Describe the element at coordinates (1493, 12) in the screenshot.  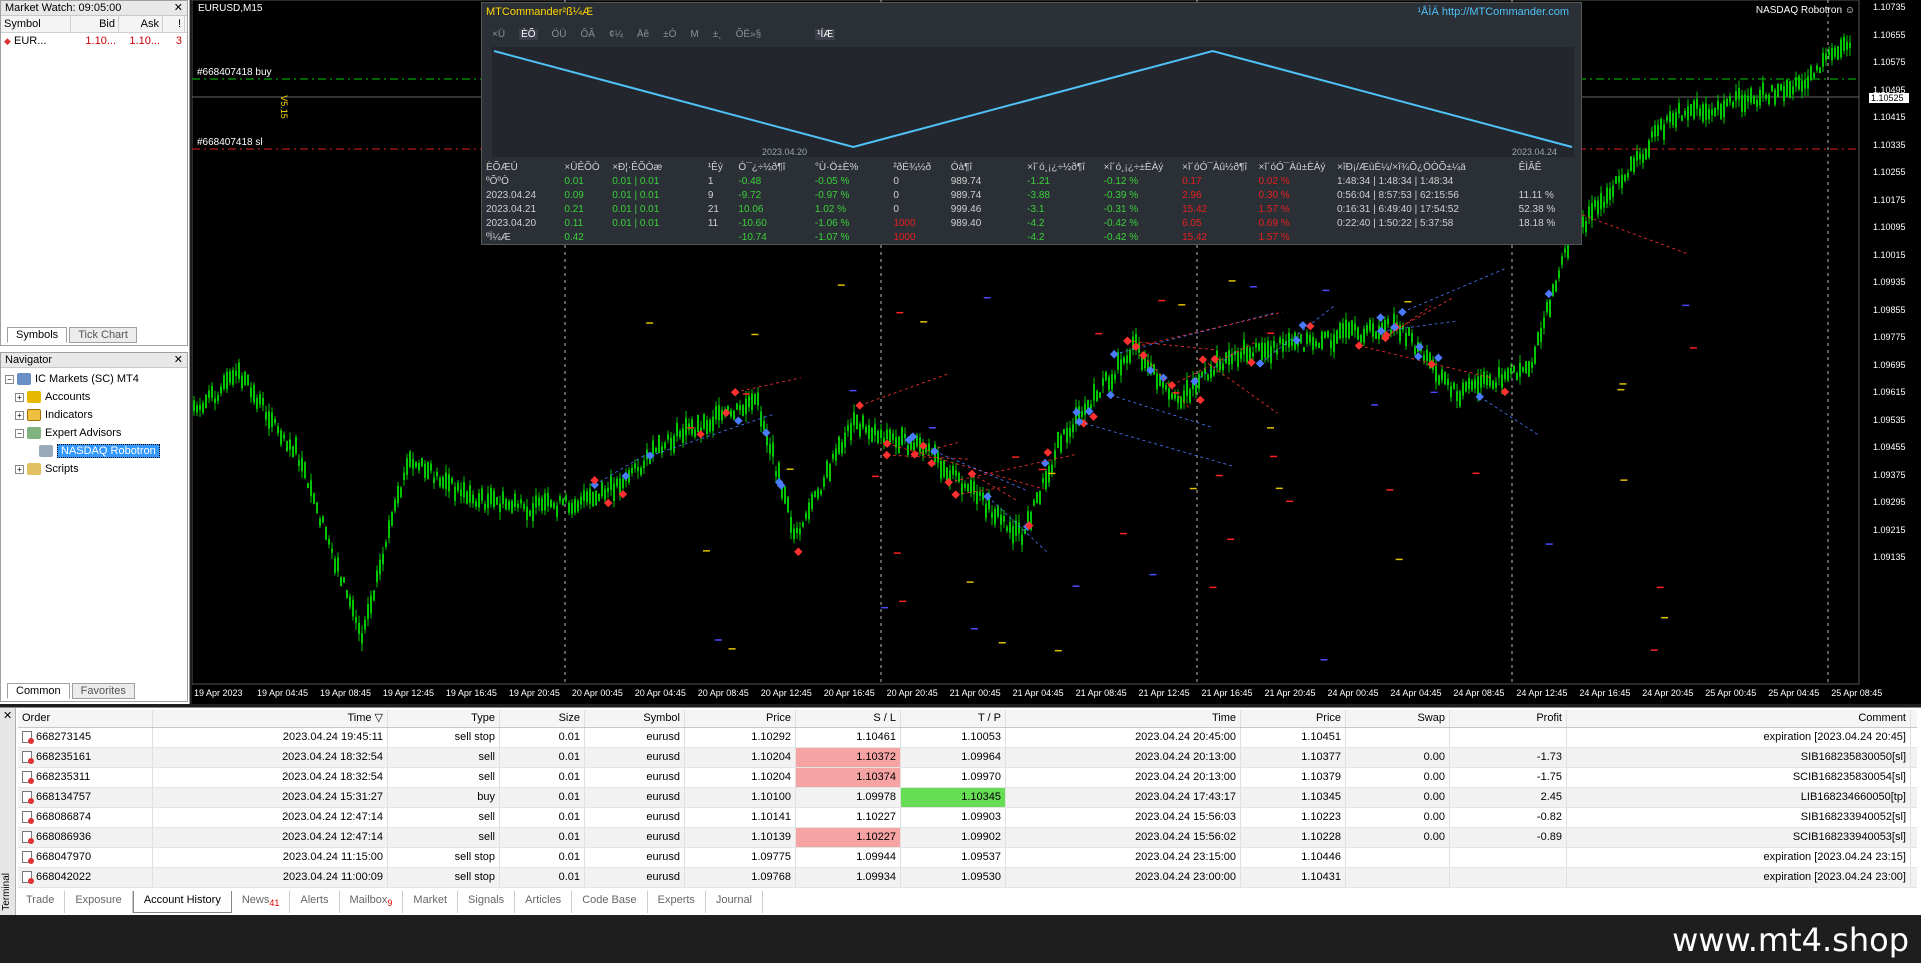
I see `mtcommander-link: ¹ÅÌÄ http://MTCommander.com` at that location.